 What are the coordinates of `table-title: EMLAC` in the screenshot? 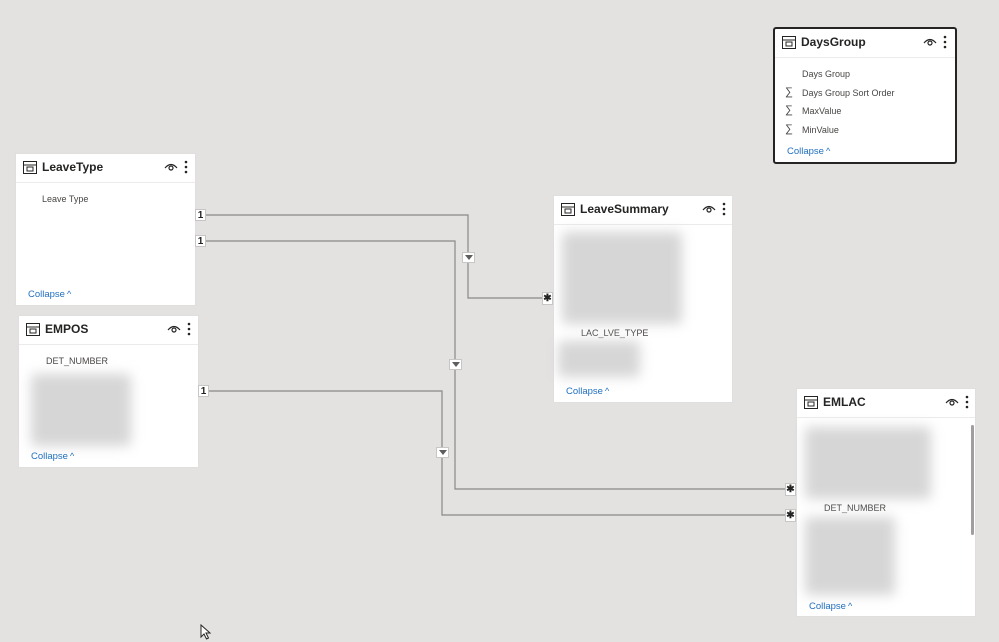 It's located at (844, 402).